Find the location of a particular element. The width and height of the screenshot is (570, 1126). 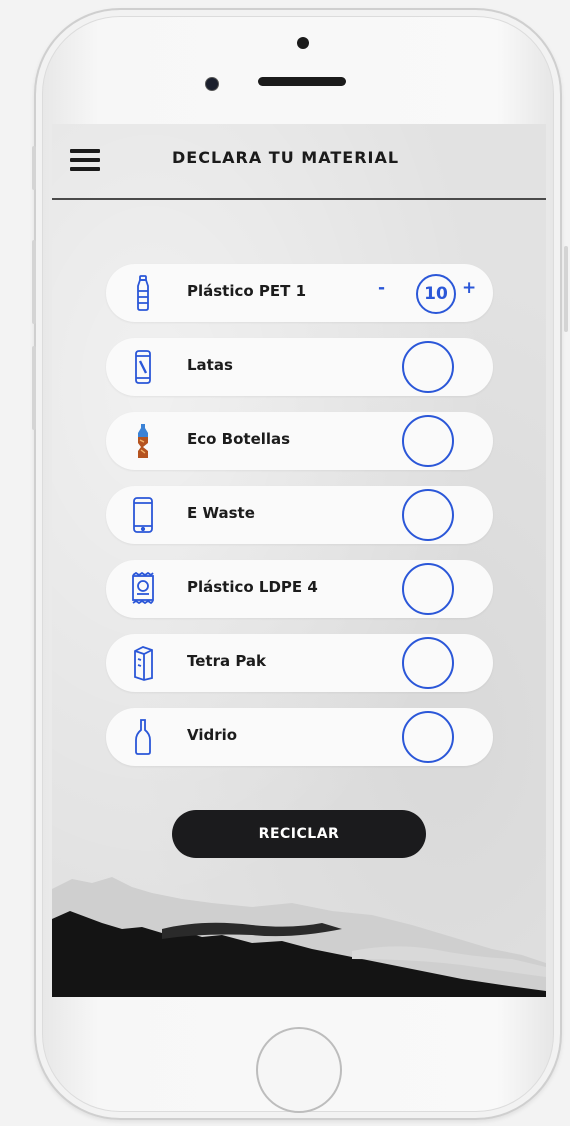

hamburger-menu-icon is located at coordinates (85, 160).